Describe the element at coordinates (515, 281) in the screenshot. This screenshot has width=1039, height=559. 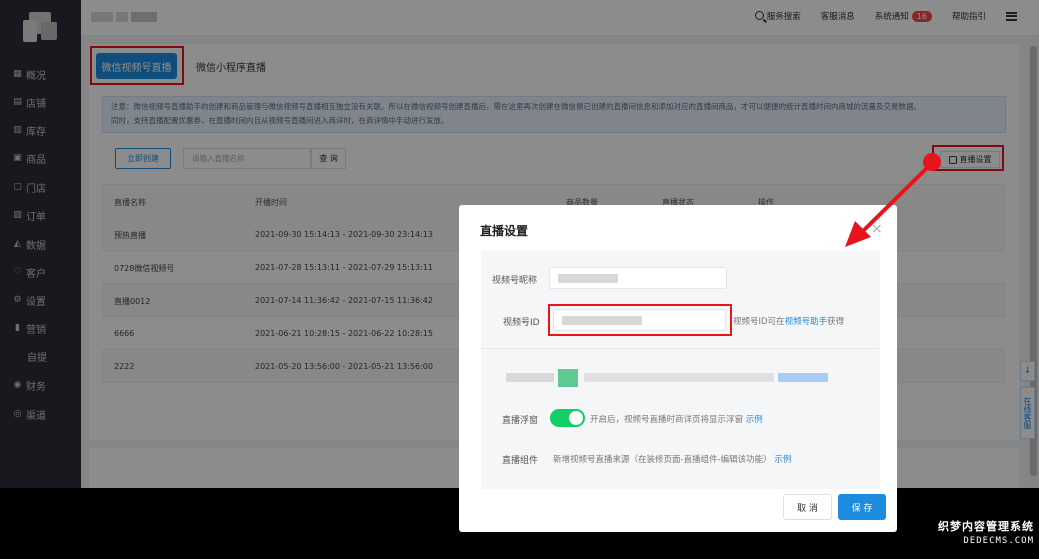
I see `nickname-label: 视频号昵称` at that location.